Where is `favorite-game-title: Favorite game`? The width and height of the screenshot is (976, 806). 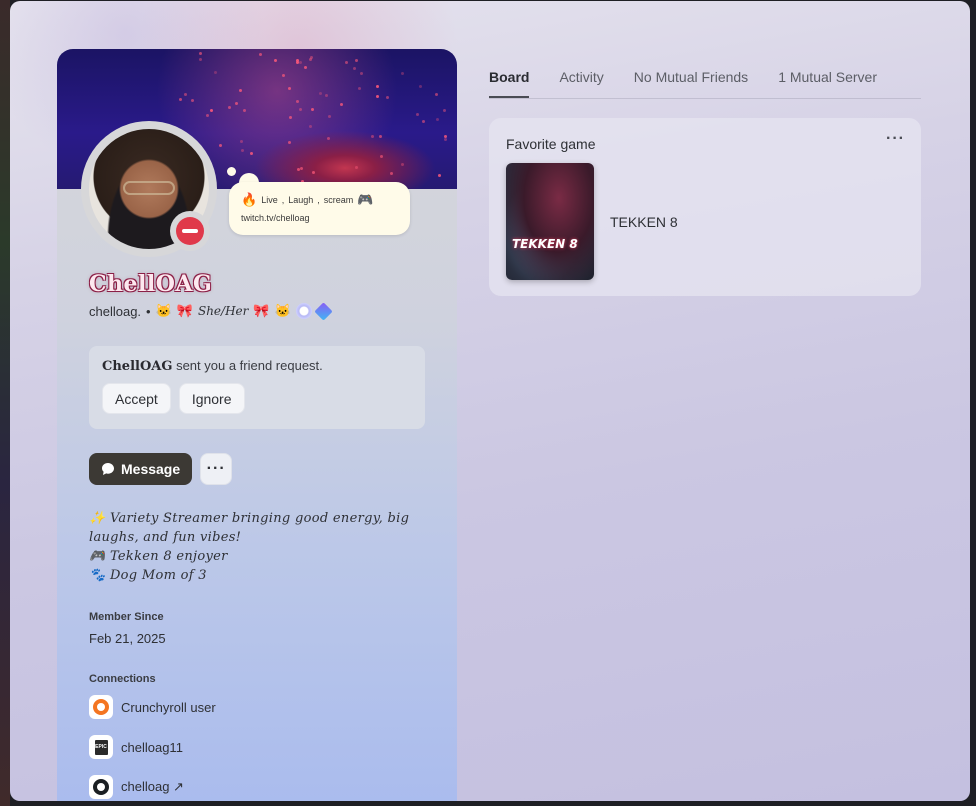 favorite-game-title: Favorite game is located at coordinates (551, 144).